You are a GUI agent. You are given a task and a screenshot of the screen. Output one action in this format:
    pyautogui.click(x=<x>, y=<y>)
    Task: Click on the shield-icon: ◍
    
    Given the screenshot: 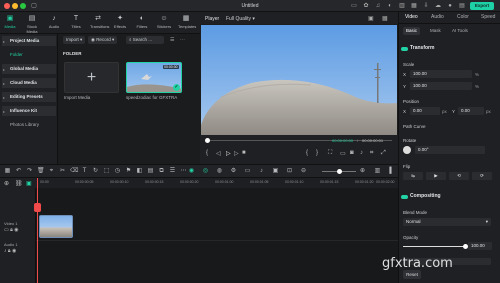 What is the action you would take?
    pyautogui.click(x=219, y=171)
    